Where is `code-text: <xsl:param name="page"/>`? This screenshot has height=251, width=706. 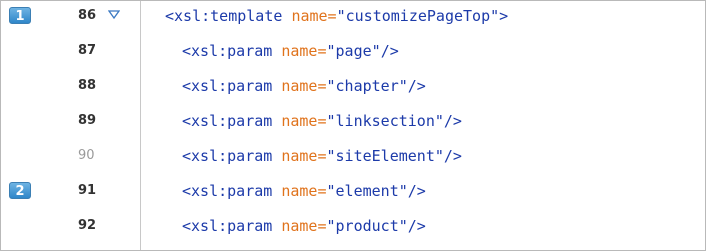
code-text: <xsl:param name="page"/> is located at coordinates (290, 51).